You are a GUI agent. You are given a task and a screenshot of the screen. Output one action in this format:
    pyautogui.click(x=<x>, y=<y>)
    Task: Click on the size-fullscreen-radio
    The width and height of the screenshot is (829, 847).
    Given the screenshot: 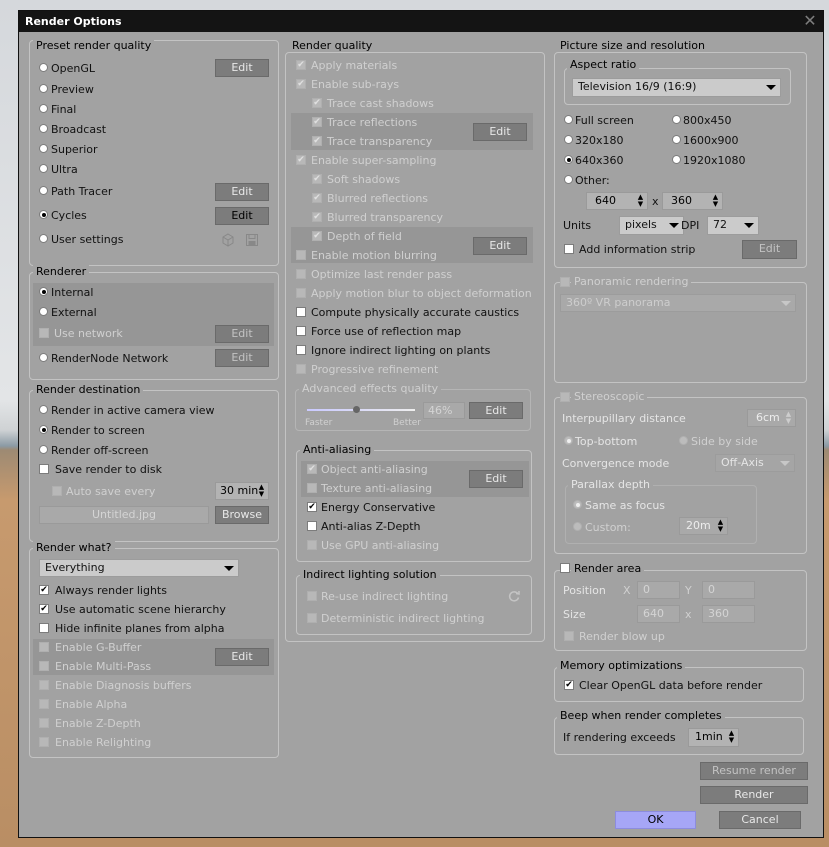 What is the action you would take?
    pyautogui.click(x=568, y=119)
    